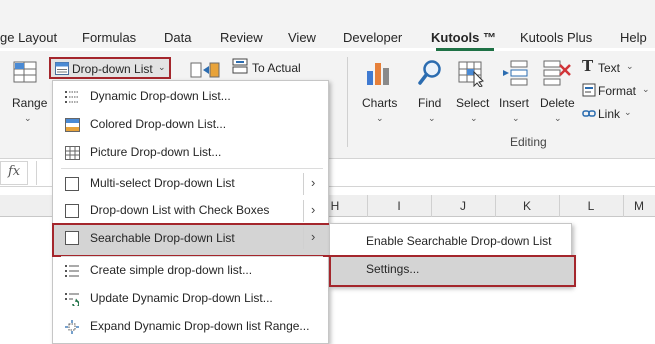 This screenshot has width=655, height=344. What do you see at coordinates (372, 37) in the screenshot?
I see `tab-developer: Developer` at bounding box center [372, 37].